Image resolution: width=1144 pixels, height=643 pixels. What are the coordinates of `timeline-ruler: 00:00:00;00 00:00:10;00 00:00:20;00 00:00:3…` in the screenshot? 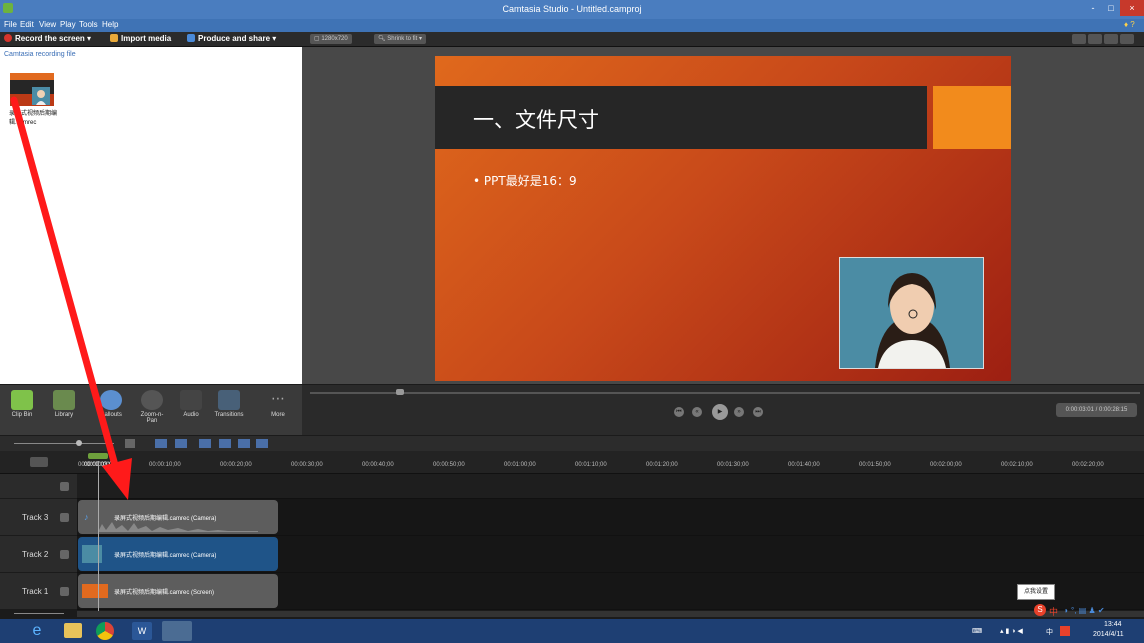 It's located at (572, 462).